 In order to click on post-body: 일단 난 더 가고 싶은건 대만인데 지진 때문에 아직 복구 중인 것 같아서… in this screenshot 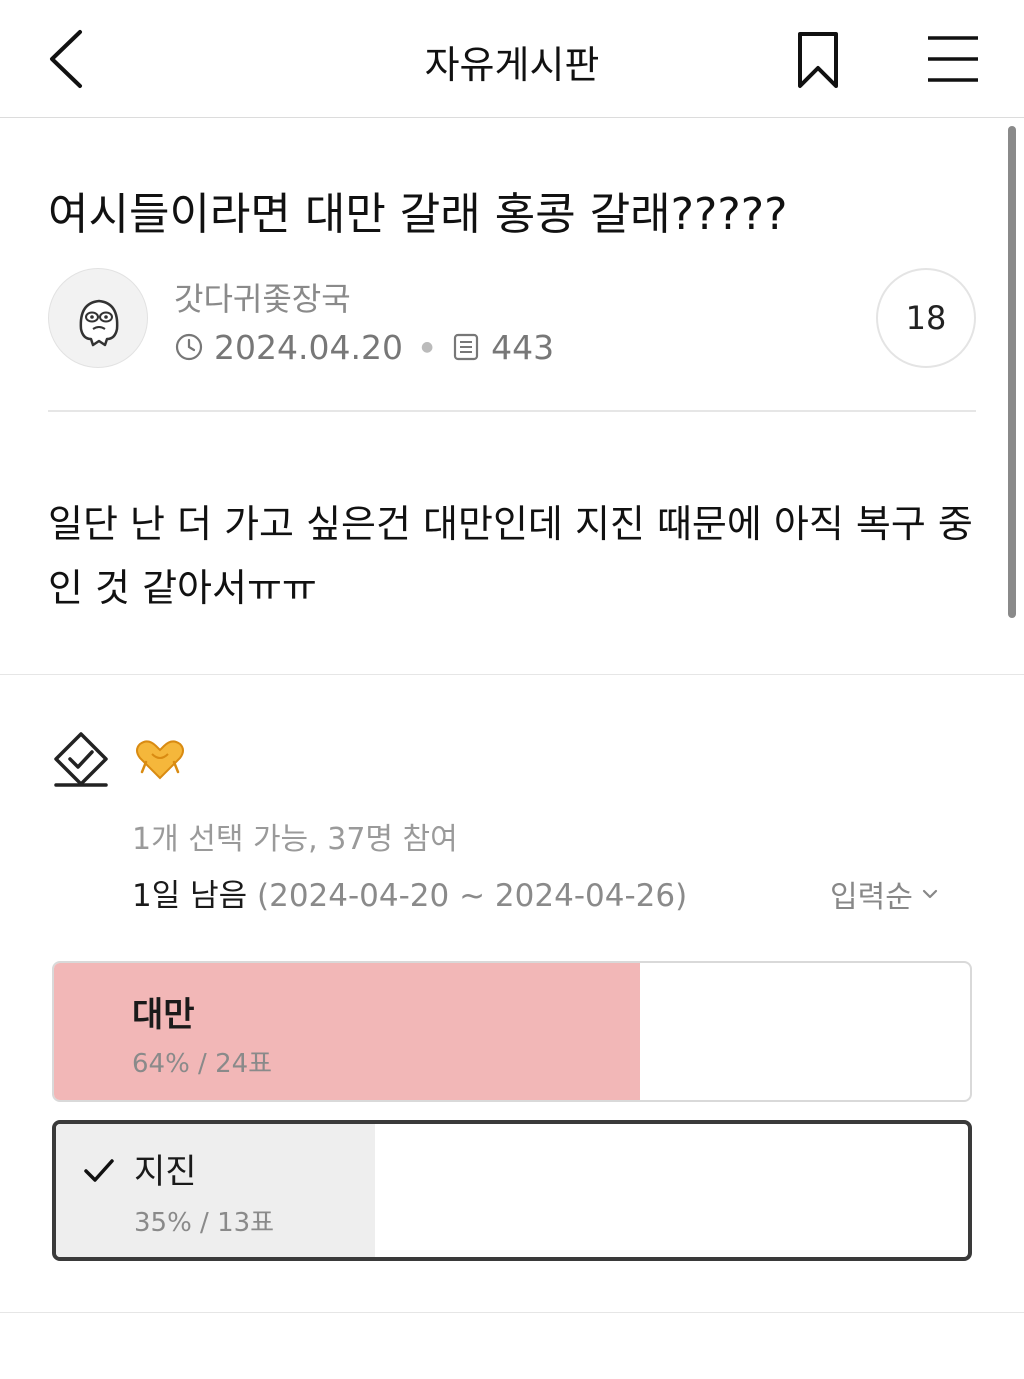, I will do `click(510, 556)`.